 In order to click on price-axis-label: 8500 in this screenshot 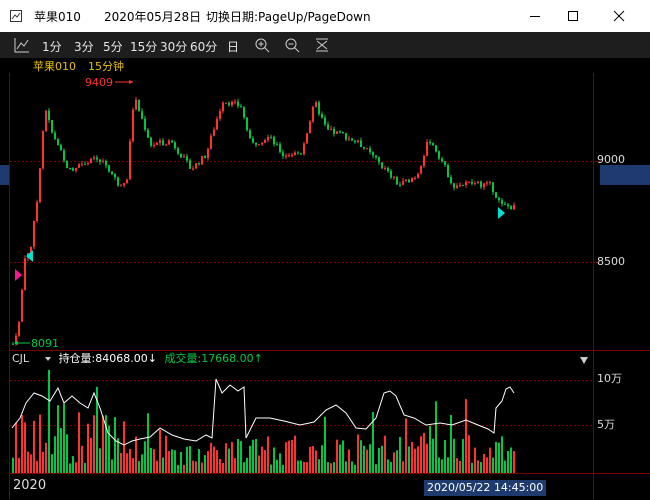, I will do `click(611, 261)`.